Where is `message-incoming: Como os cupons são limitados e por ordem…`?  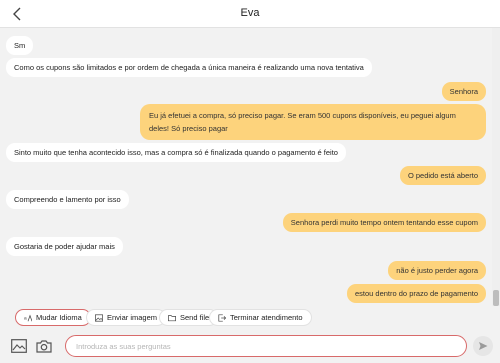
message-incoming: Como os cupons são limitados e por ordem… is located at coordinates (189, 67).